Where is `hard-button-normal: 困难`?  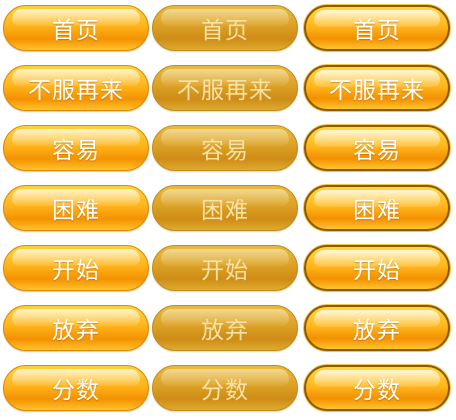
hard-button-normal: 困难 is located at coordinates (76, 208).